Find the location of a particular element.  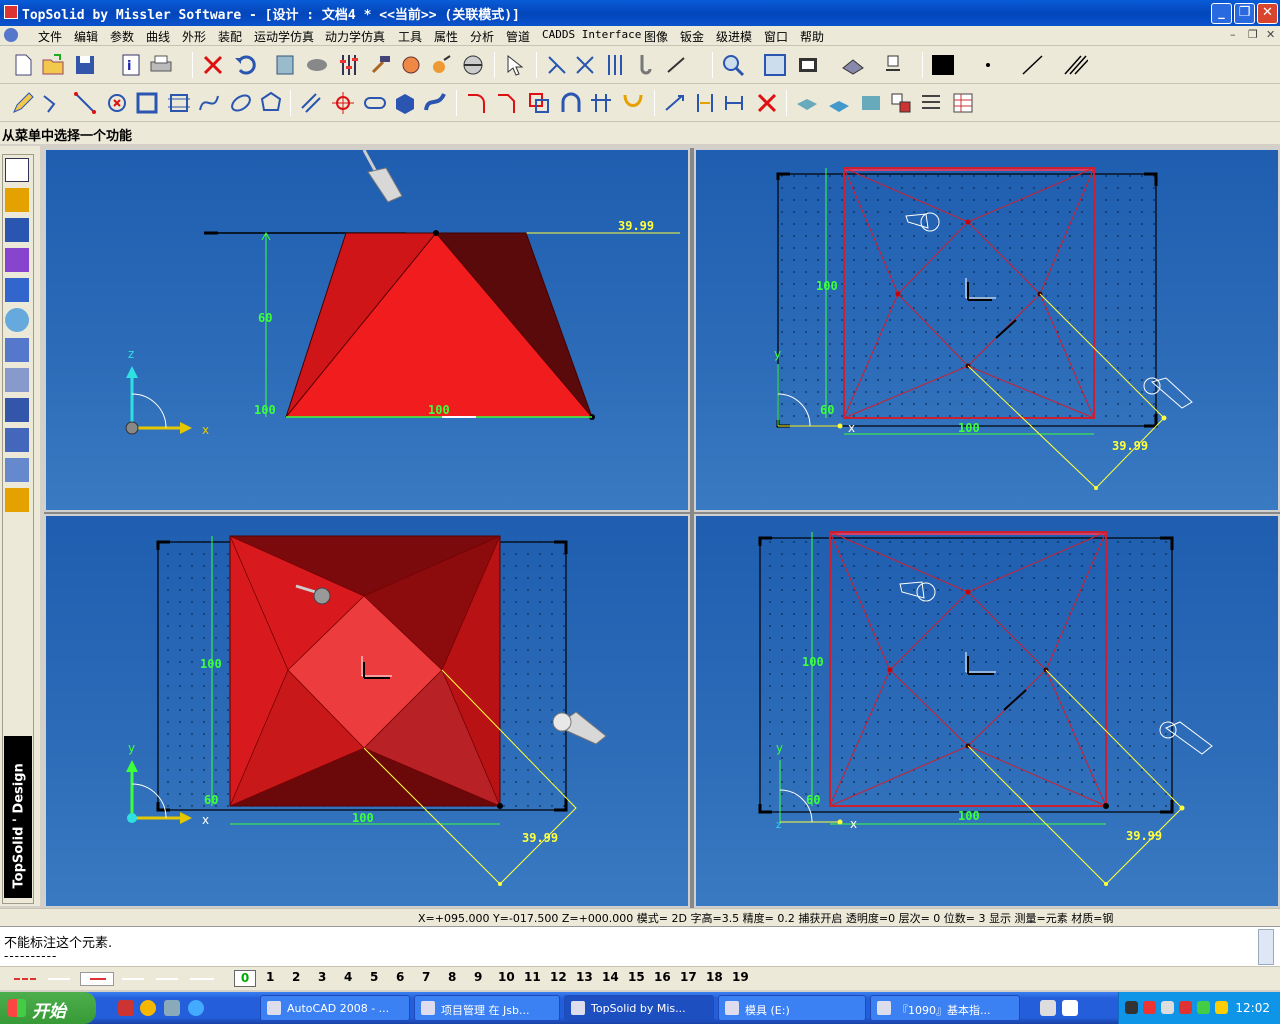

menu-progressive-die: 级进模 is located at coordinates (734, 36).